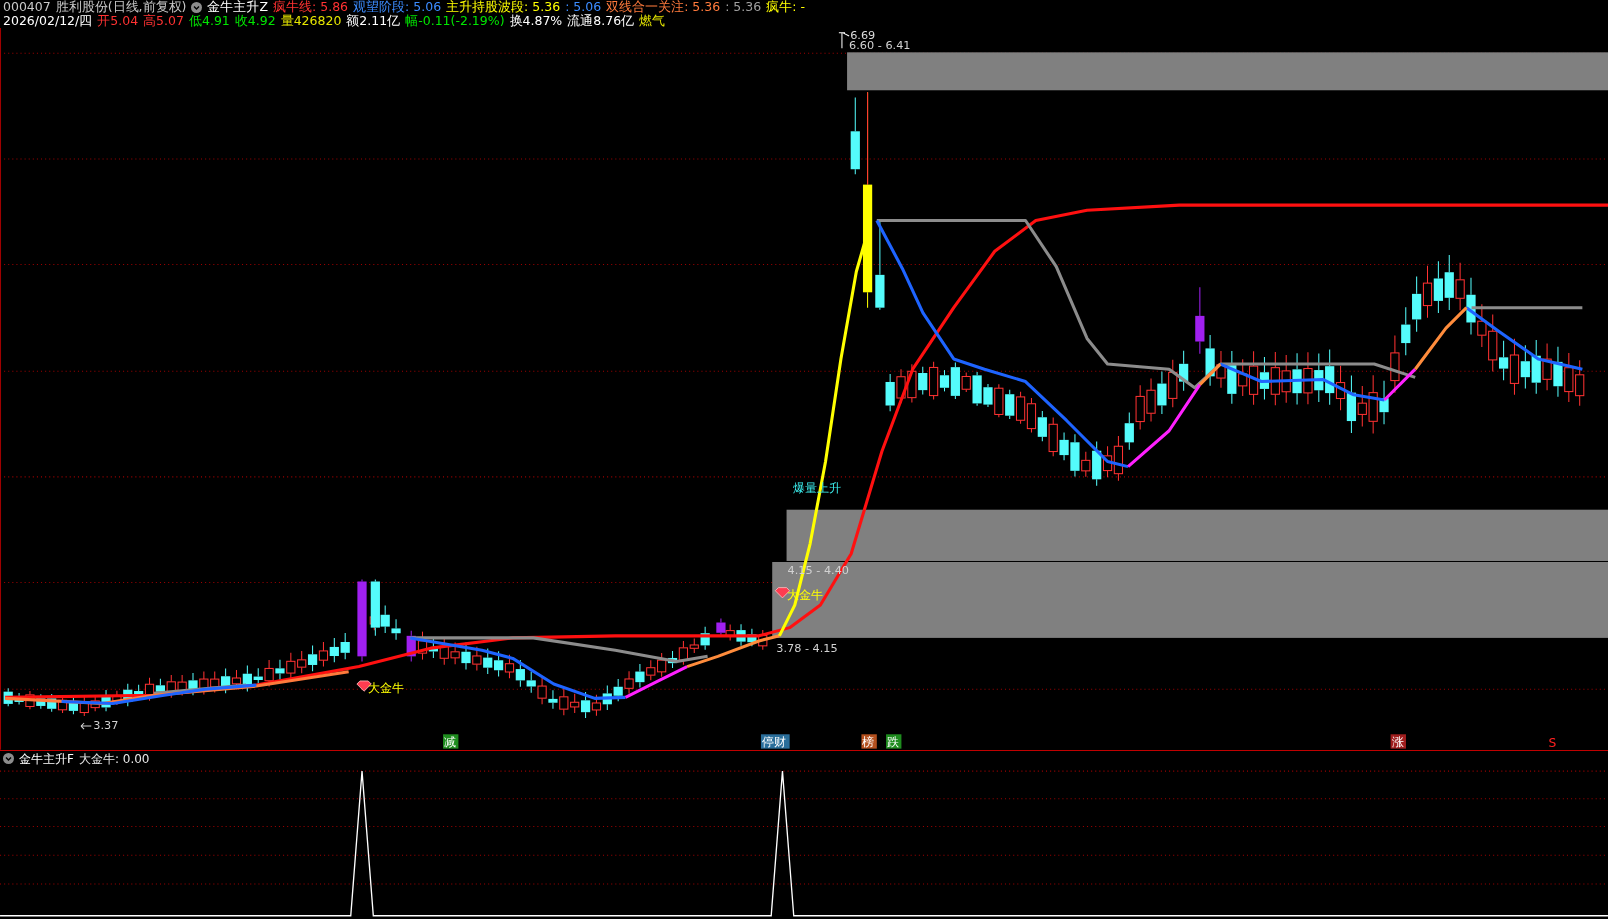 This screenshot has height=919, width=1608. Describe the element at coordinates (386, 688) in the screenshot. I see `signal-label: 大金牛` at that location.